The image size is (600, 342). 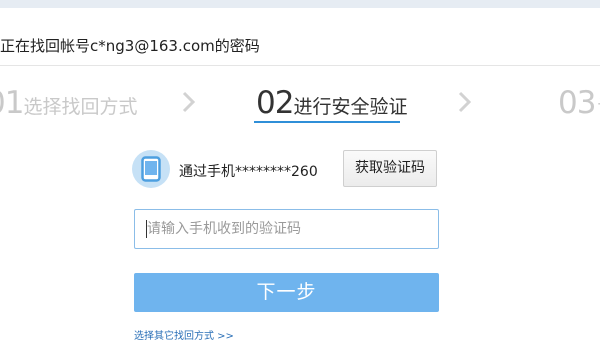 I want to click on phone-icon, so click(x=151, y=169).